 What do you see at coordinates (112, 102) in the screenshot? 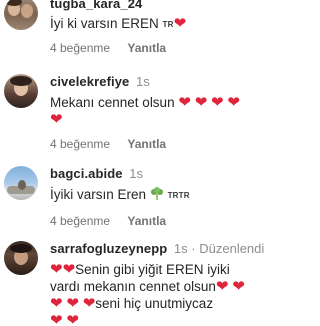
I see `comment-text-content: Mekanı cennet olsun` at bounding box center [112, 102].